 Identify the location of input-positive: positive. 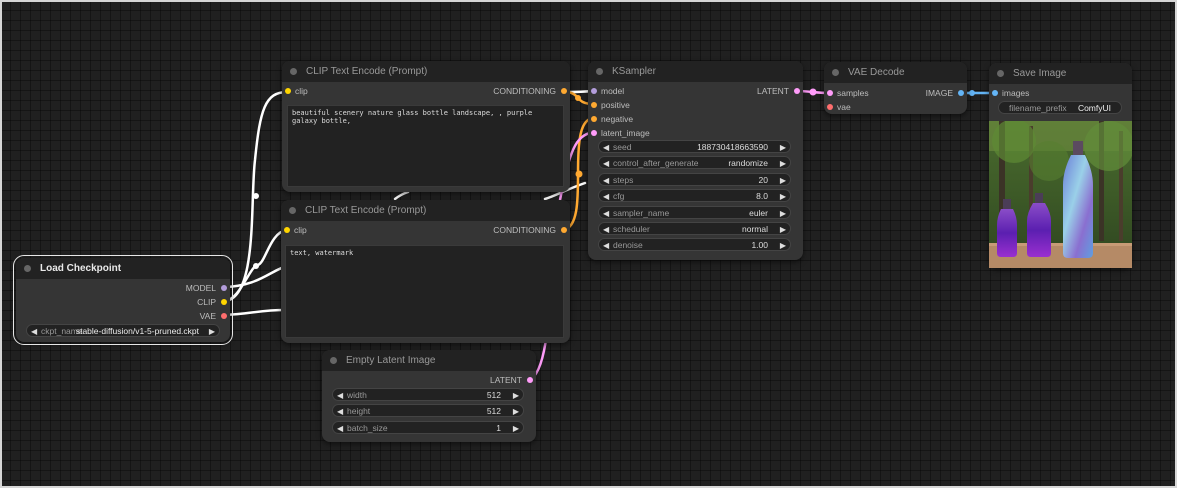
(615, 105).